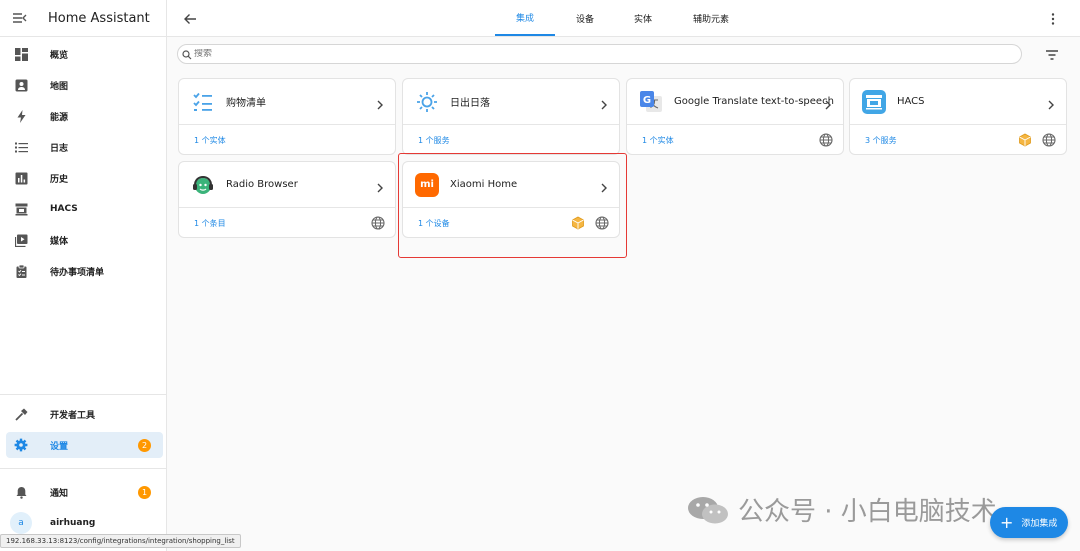 The height and width of the screenshot is (551, 1080). What do you see at coordinates (21, 178) in the screenshot?
I see `history-chart-icon` at bounding box center [21, 178].